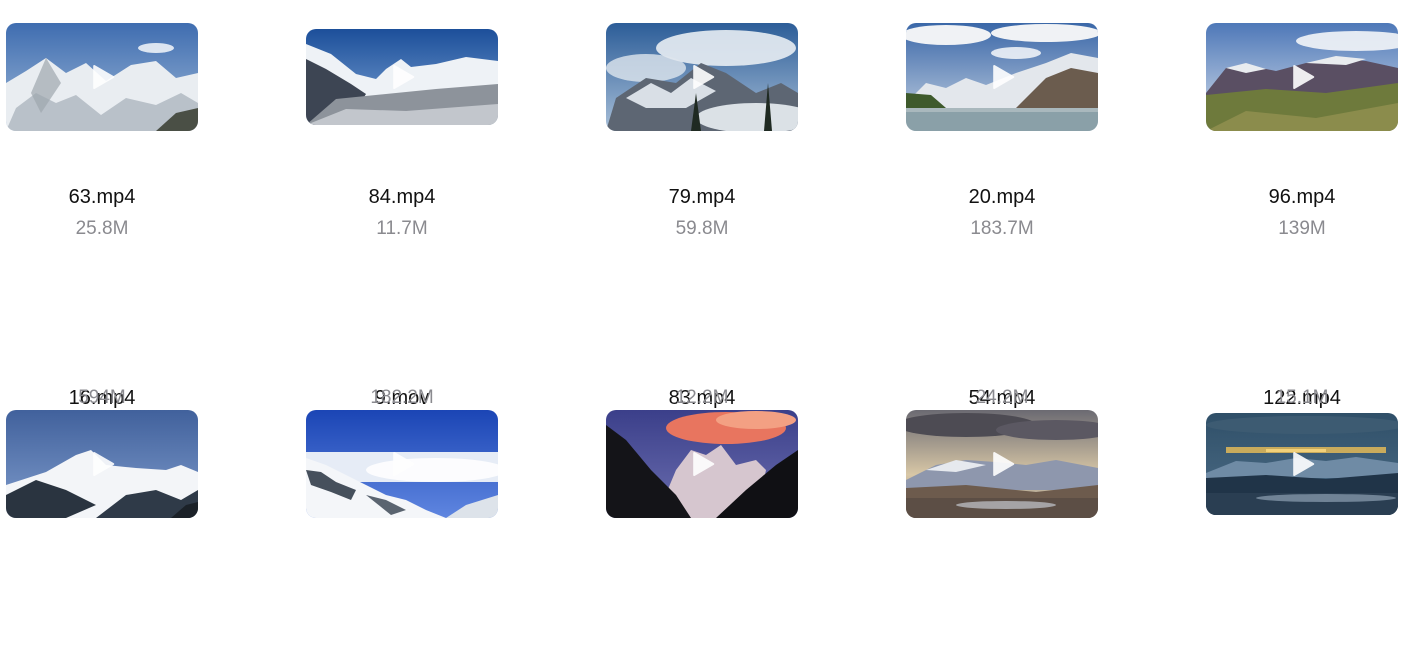  Describe the element at coordinates (1302, 228) in the screenshot. I see `file-size: 139M` at that location.